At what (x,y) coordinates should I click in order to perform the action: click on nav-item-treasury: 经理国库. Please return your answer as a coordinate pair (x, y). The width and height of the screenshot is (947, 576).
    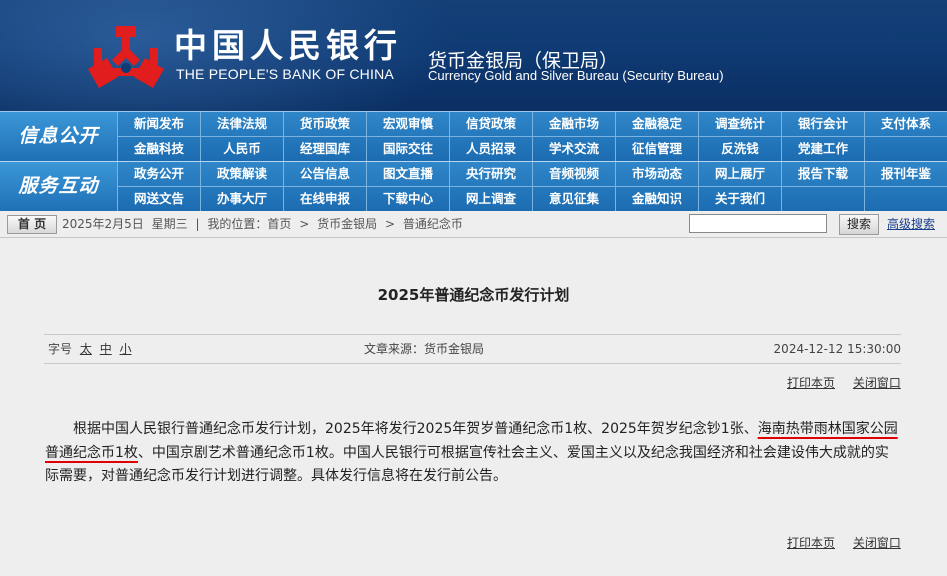
    Looking at the image, I should click on (324, 149).